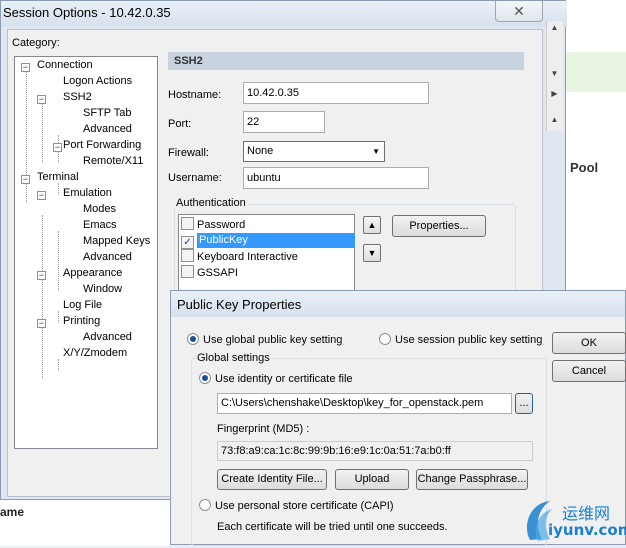 The height and width of the screenshot is (548, 626). What do you see at coordinates (87, 193) in the screenshot?
I see `tree-item-label: Emulation` at bounding box center [87, 193].